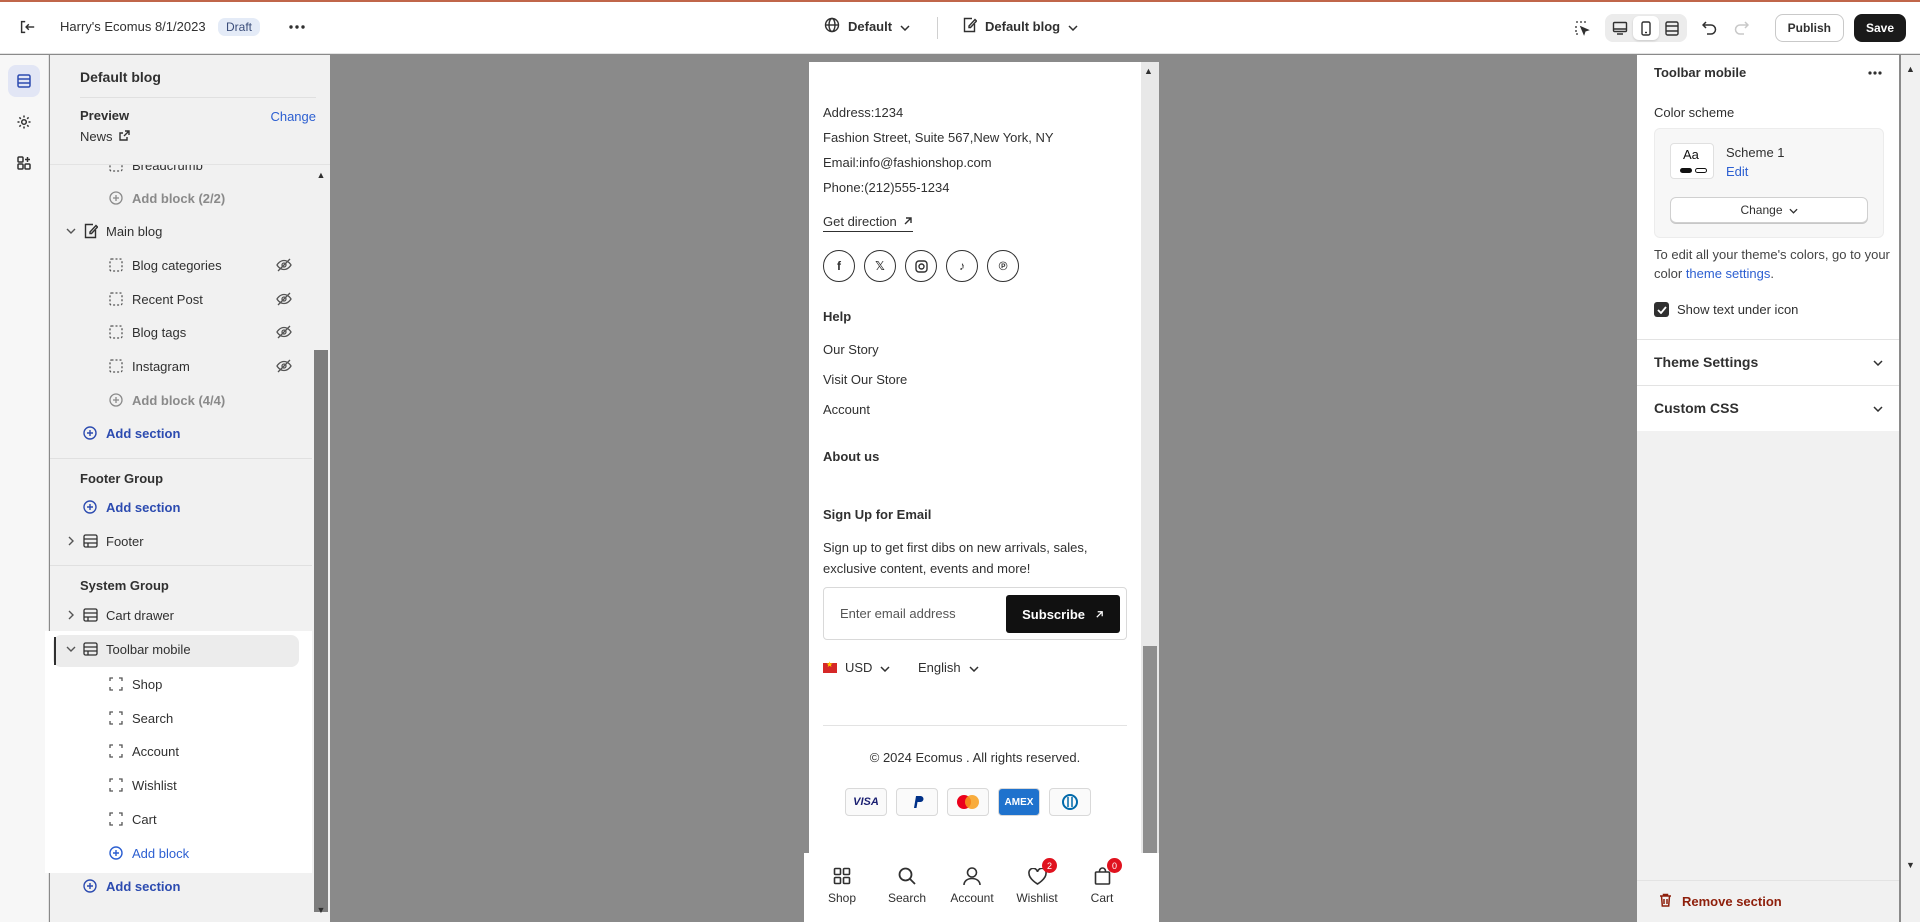 The width and height of the screenshot is (1920, 922). Describe the element at coordinates (1768, 385) in the screenshot. I see `divider` at that location.